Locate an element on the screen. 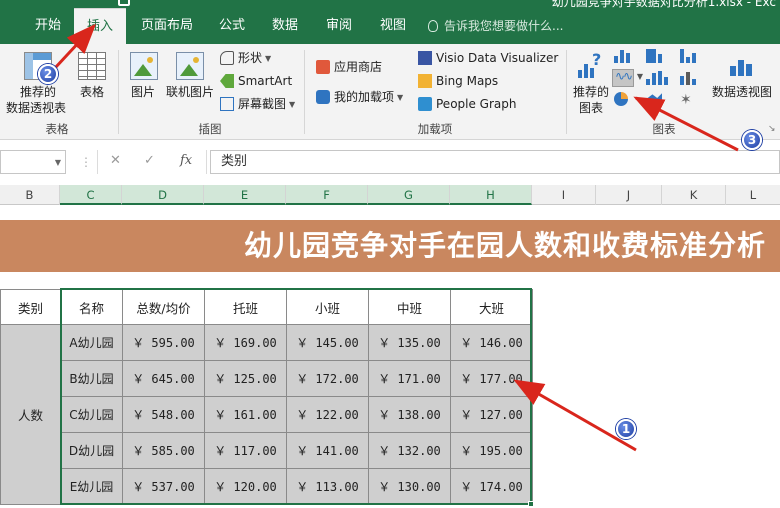 The width and height of the screenshot is (780, 508). picture-button: 图片 is located at coordinates (143, 91).